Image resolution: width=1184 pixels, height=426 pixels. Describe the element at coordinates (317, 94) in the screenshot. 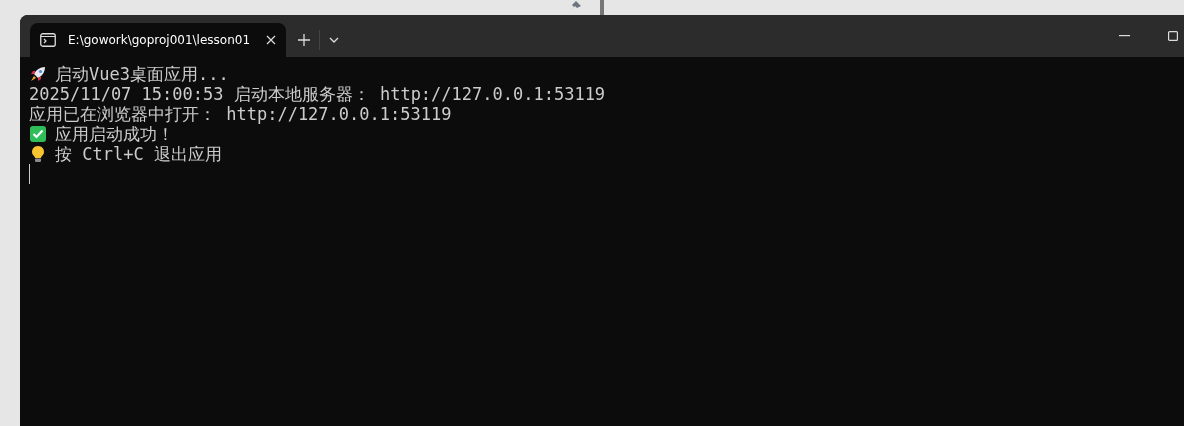

I see `terminal-line: 2025/11/07 15:00:53 启动本地服务器： http://127.0.0.1:53119` at that location.